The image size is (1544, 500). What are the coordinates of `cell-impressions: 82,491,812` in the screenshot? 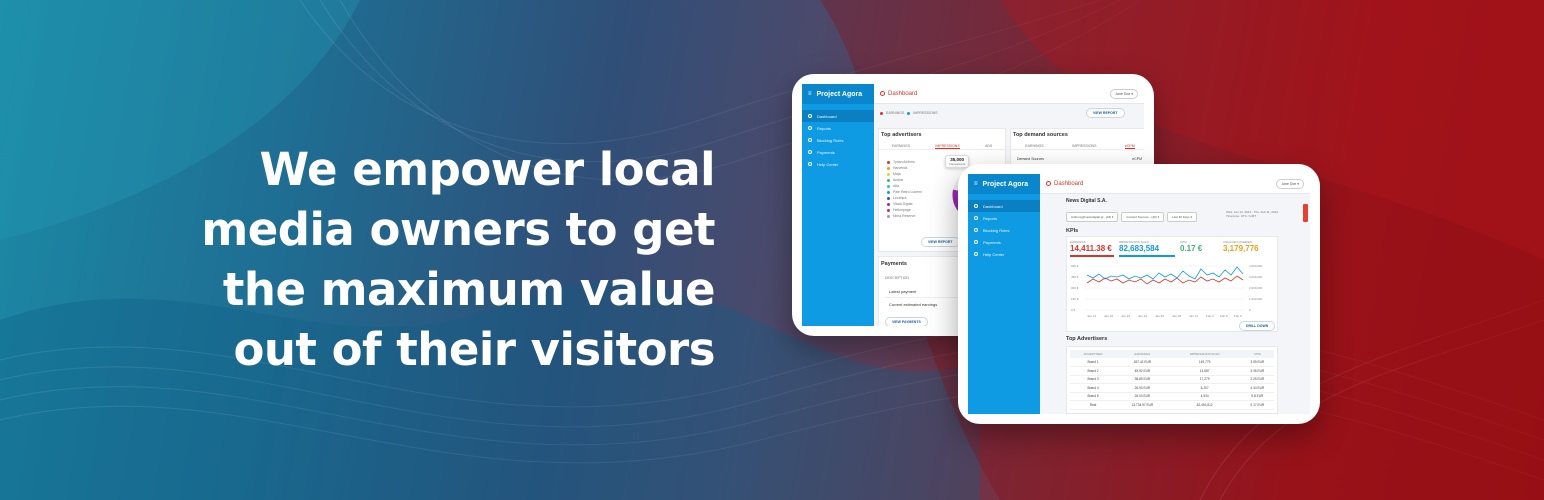 It's located at (1204, 405).